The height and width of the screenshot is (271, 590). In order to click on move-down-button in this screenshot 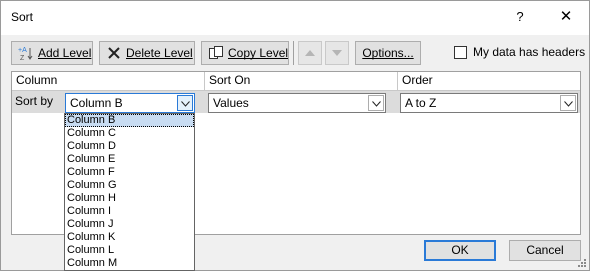, I will do `click(337, 53)`.